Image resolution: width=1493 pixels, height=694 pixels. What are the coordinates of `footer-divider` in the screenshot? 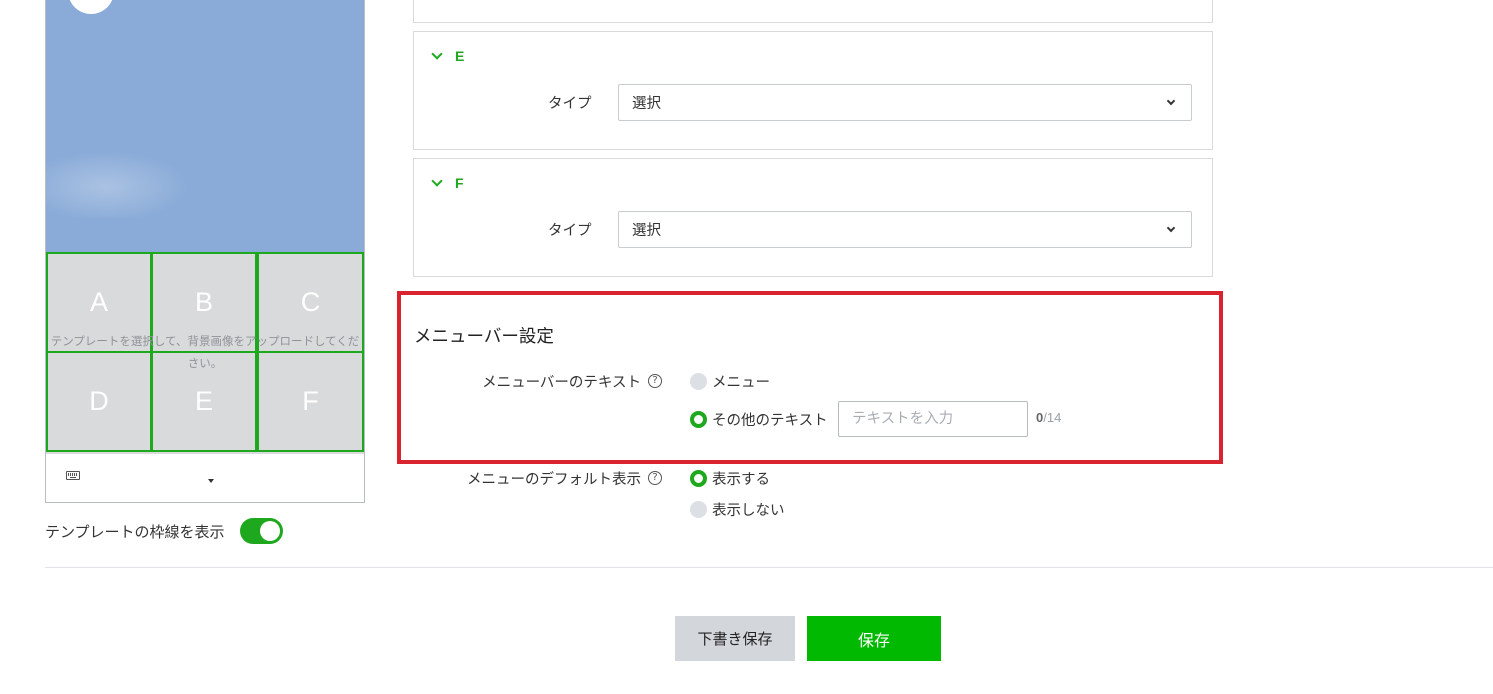 It's located at (769, 567).